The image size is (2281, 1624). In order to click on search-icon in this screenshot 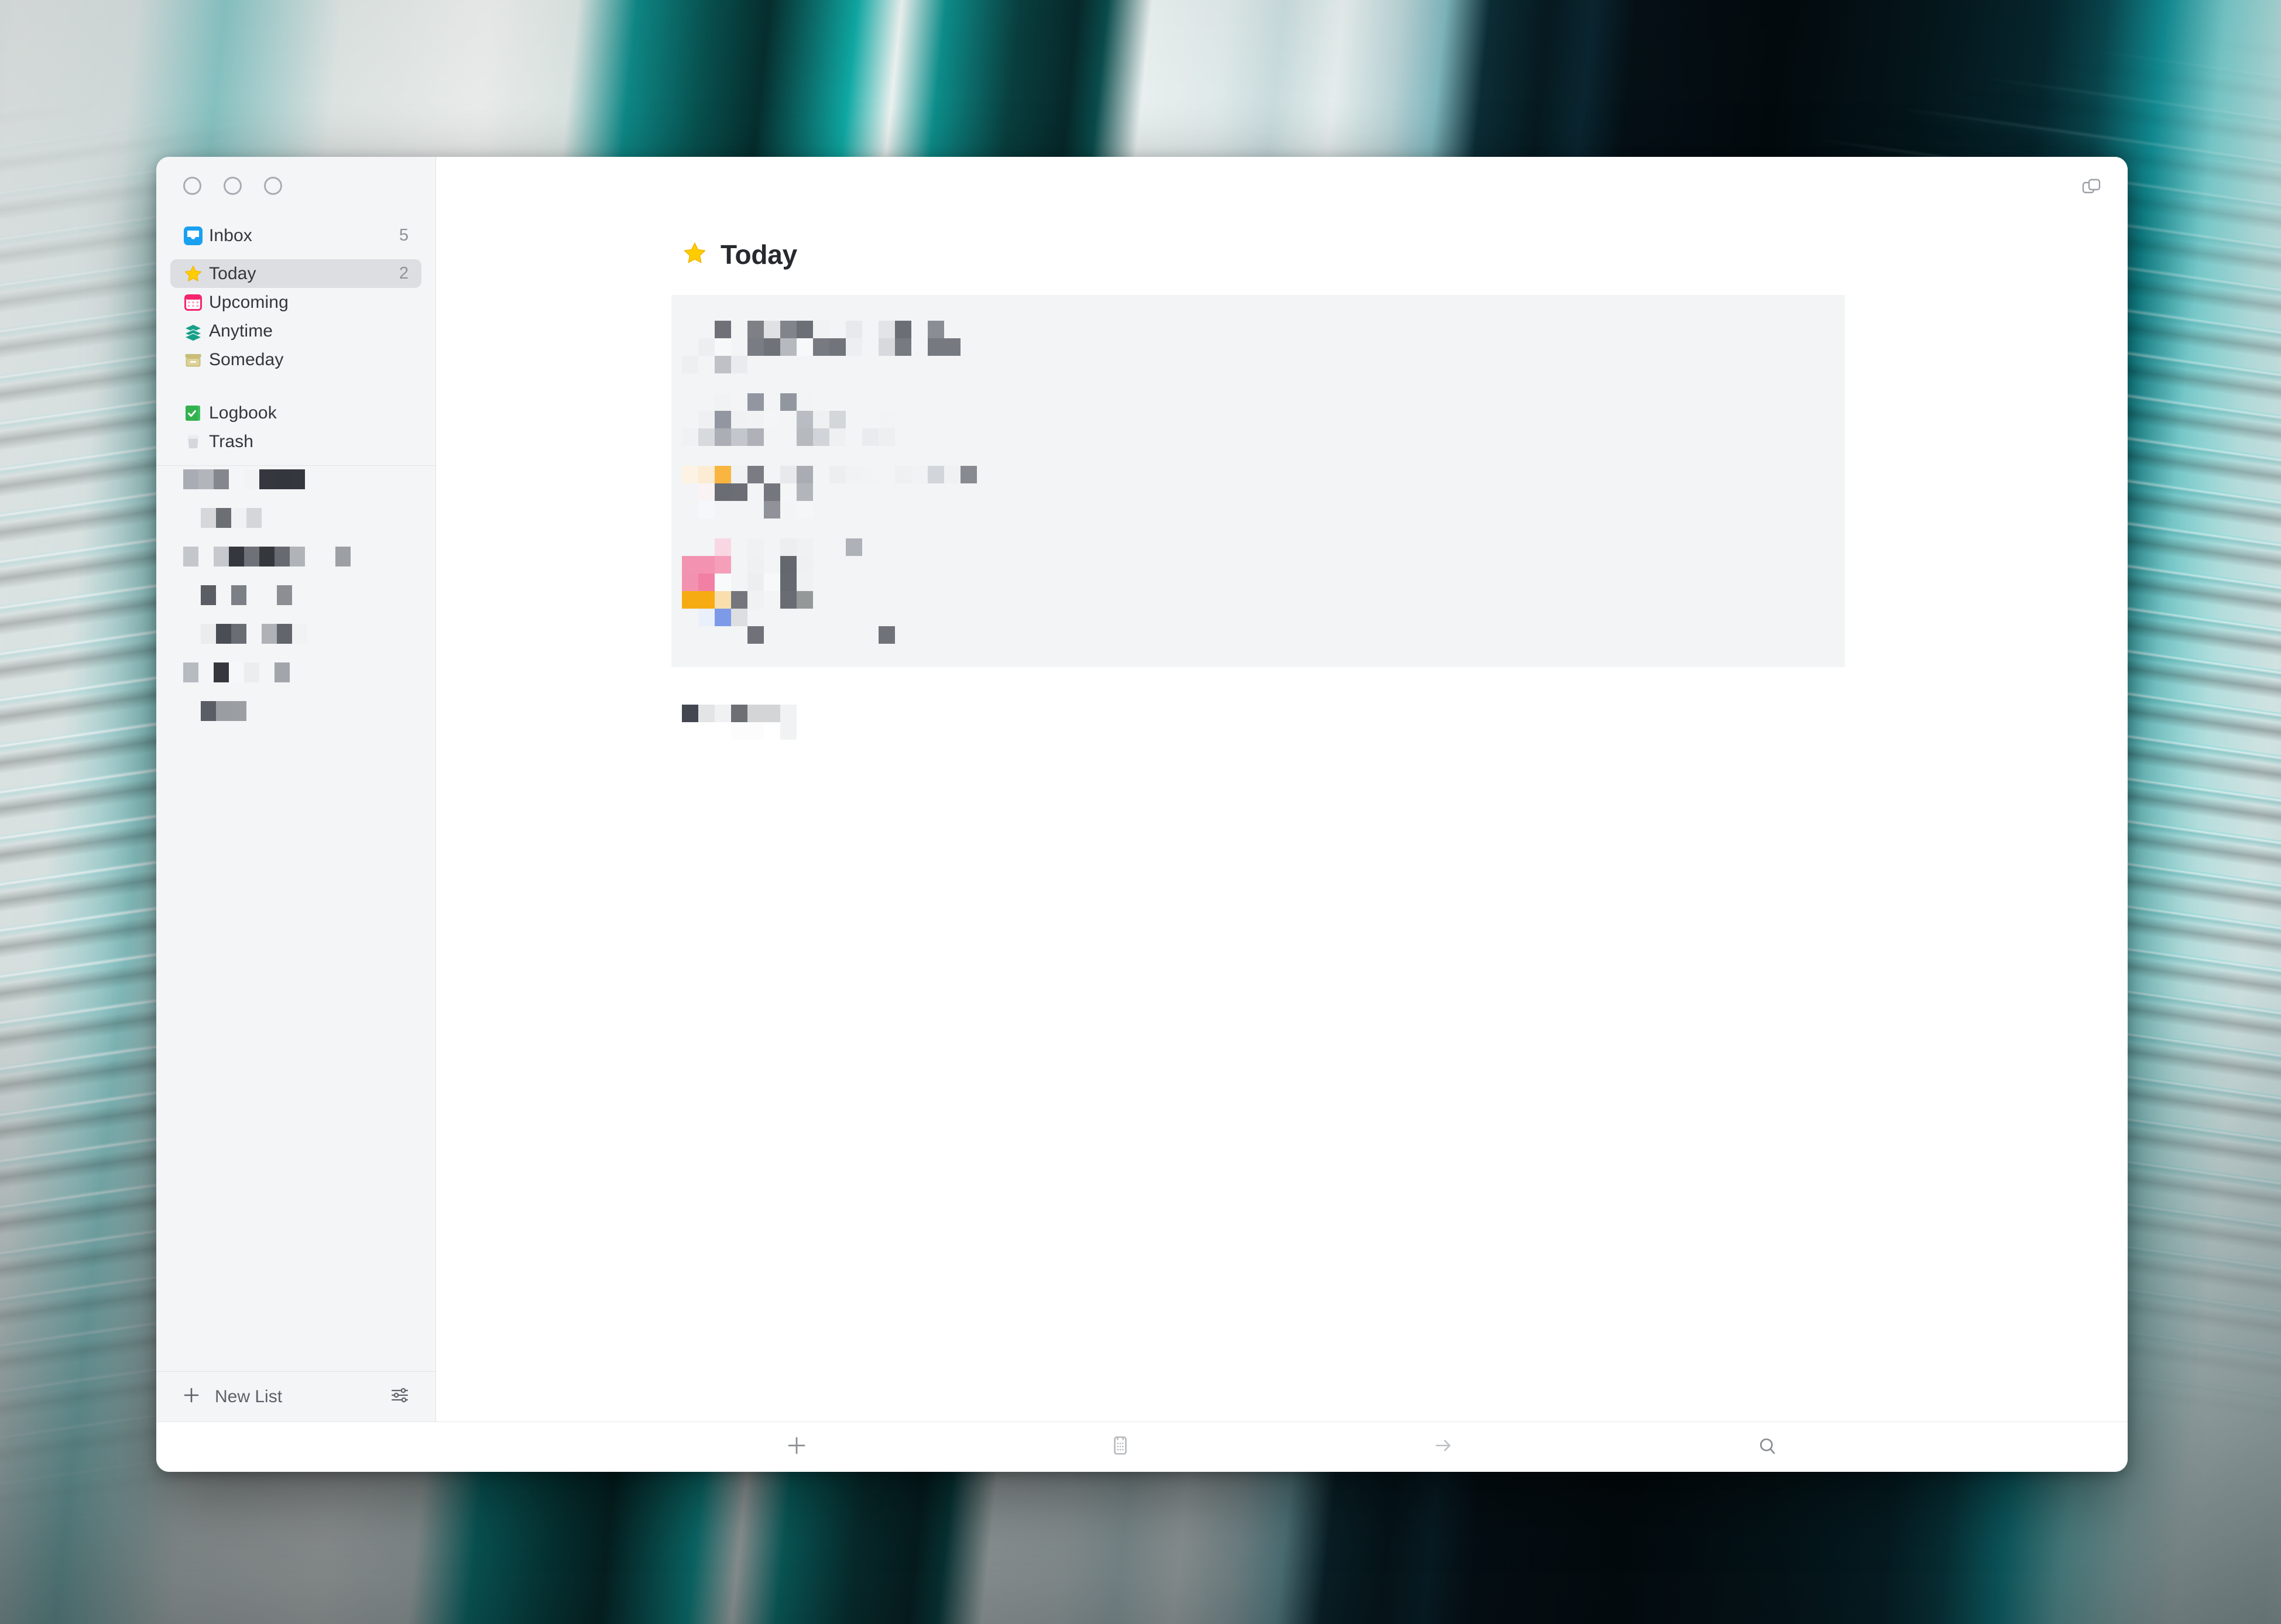, I will do `click(1767, 1446)`.